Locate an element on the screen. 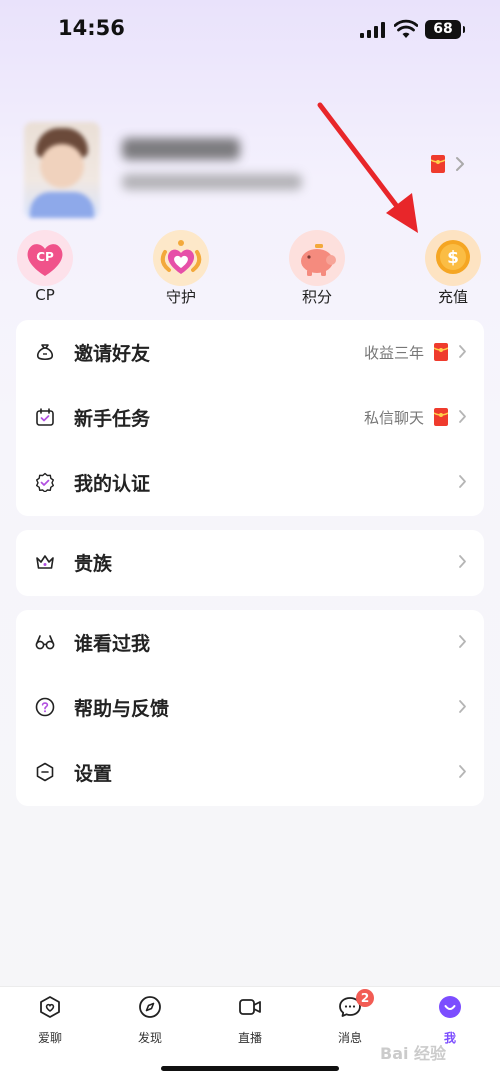  settings-hexagon-icon is located at coordinates (45, 772).